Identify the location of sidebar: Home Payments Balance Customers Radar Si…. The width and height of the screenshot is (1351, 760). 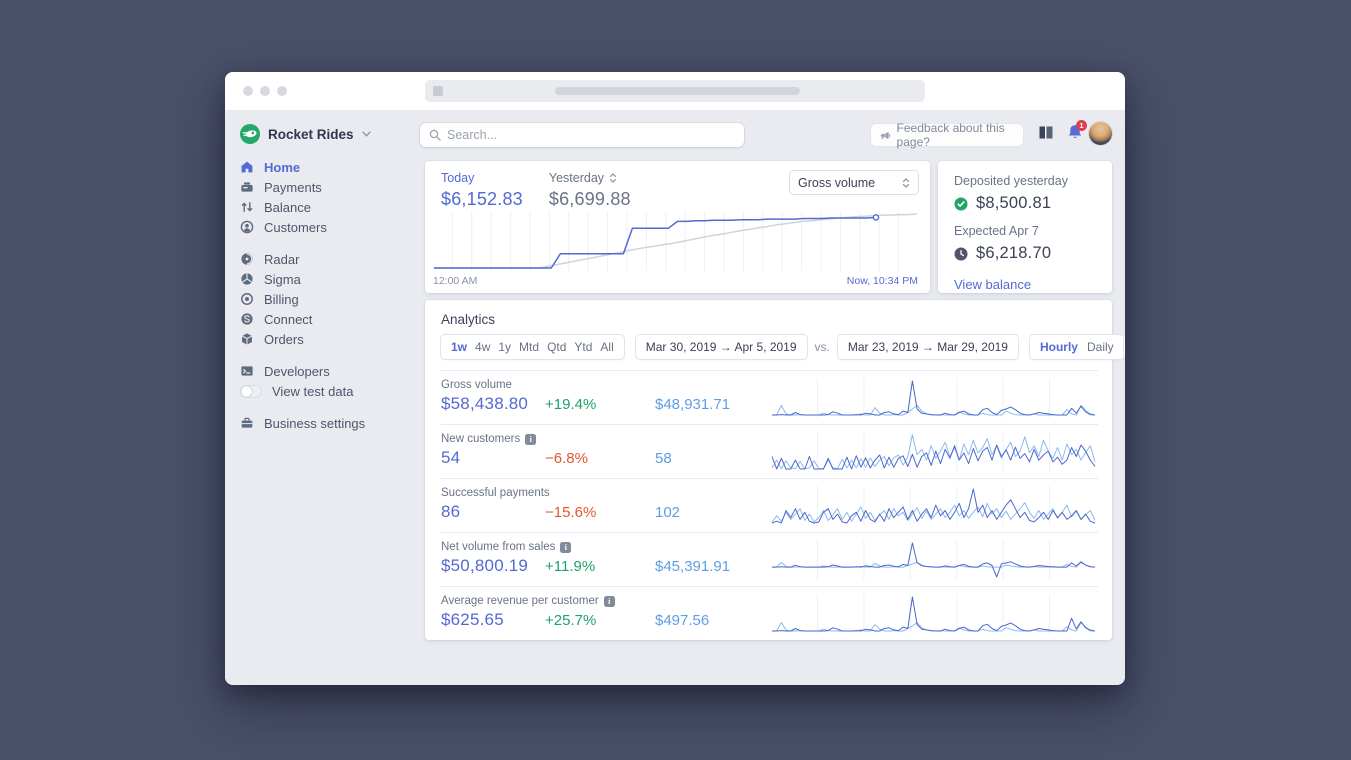
(326, 295).